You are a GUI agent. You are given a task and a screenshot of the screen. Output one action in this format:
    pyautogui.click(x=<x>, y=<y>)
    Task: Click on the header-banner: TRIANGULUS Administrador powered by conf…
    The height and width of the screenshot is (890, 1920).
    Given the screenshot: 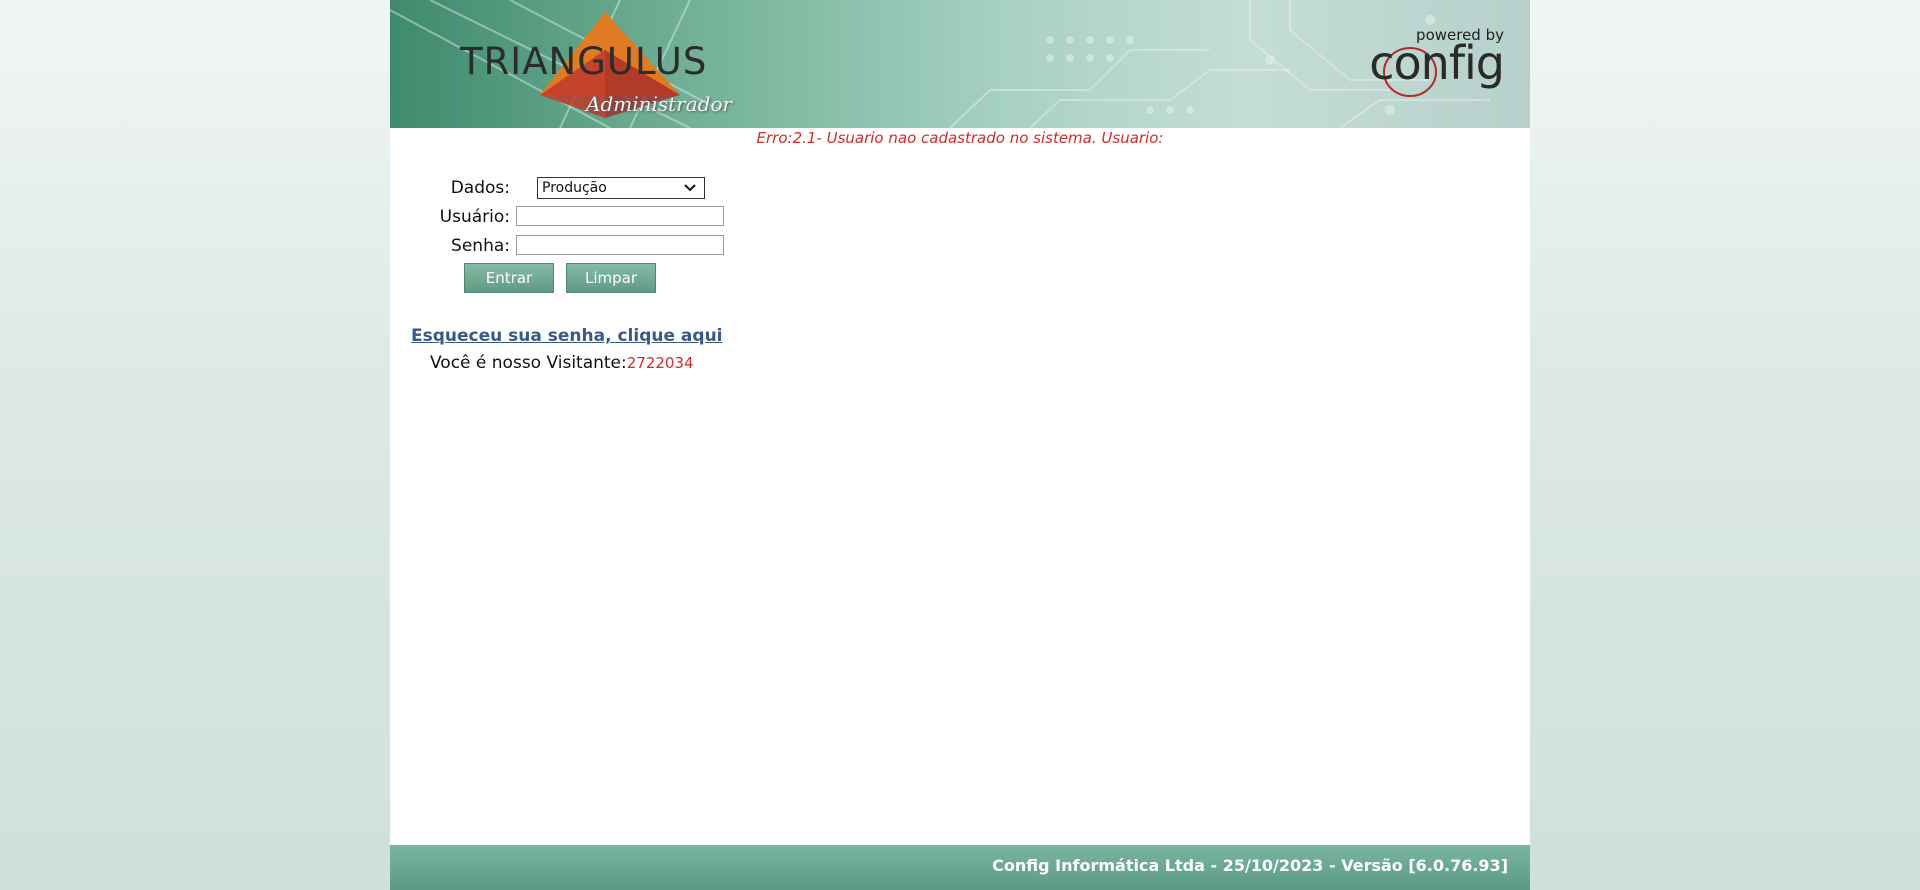 What is the action you would take?
    pyautogui.click(x=960, y=64)
    